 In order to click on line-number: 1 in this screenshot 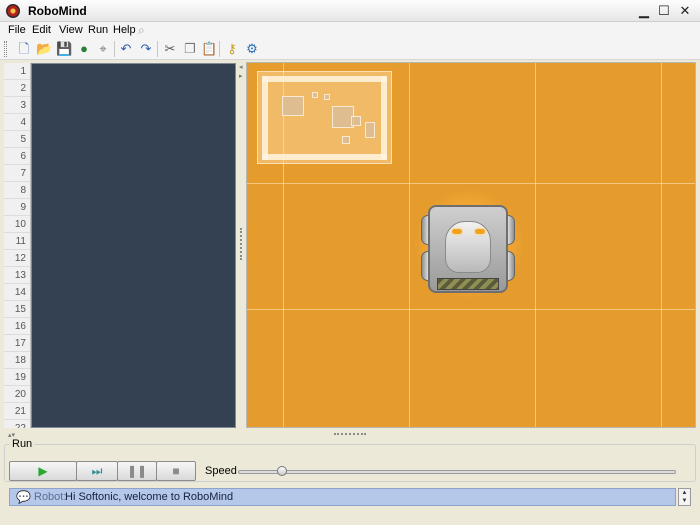, I will do `click(17, 71)`.